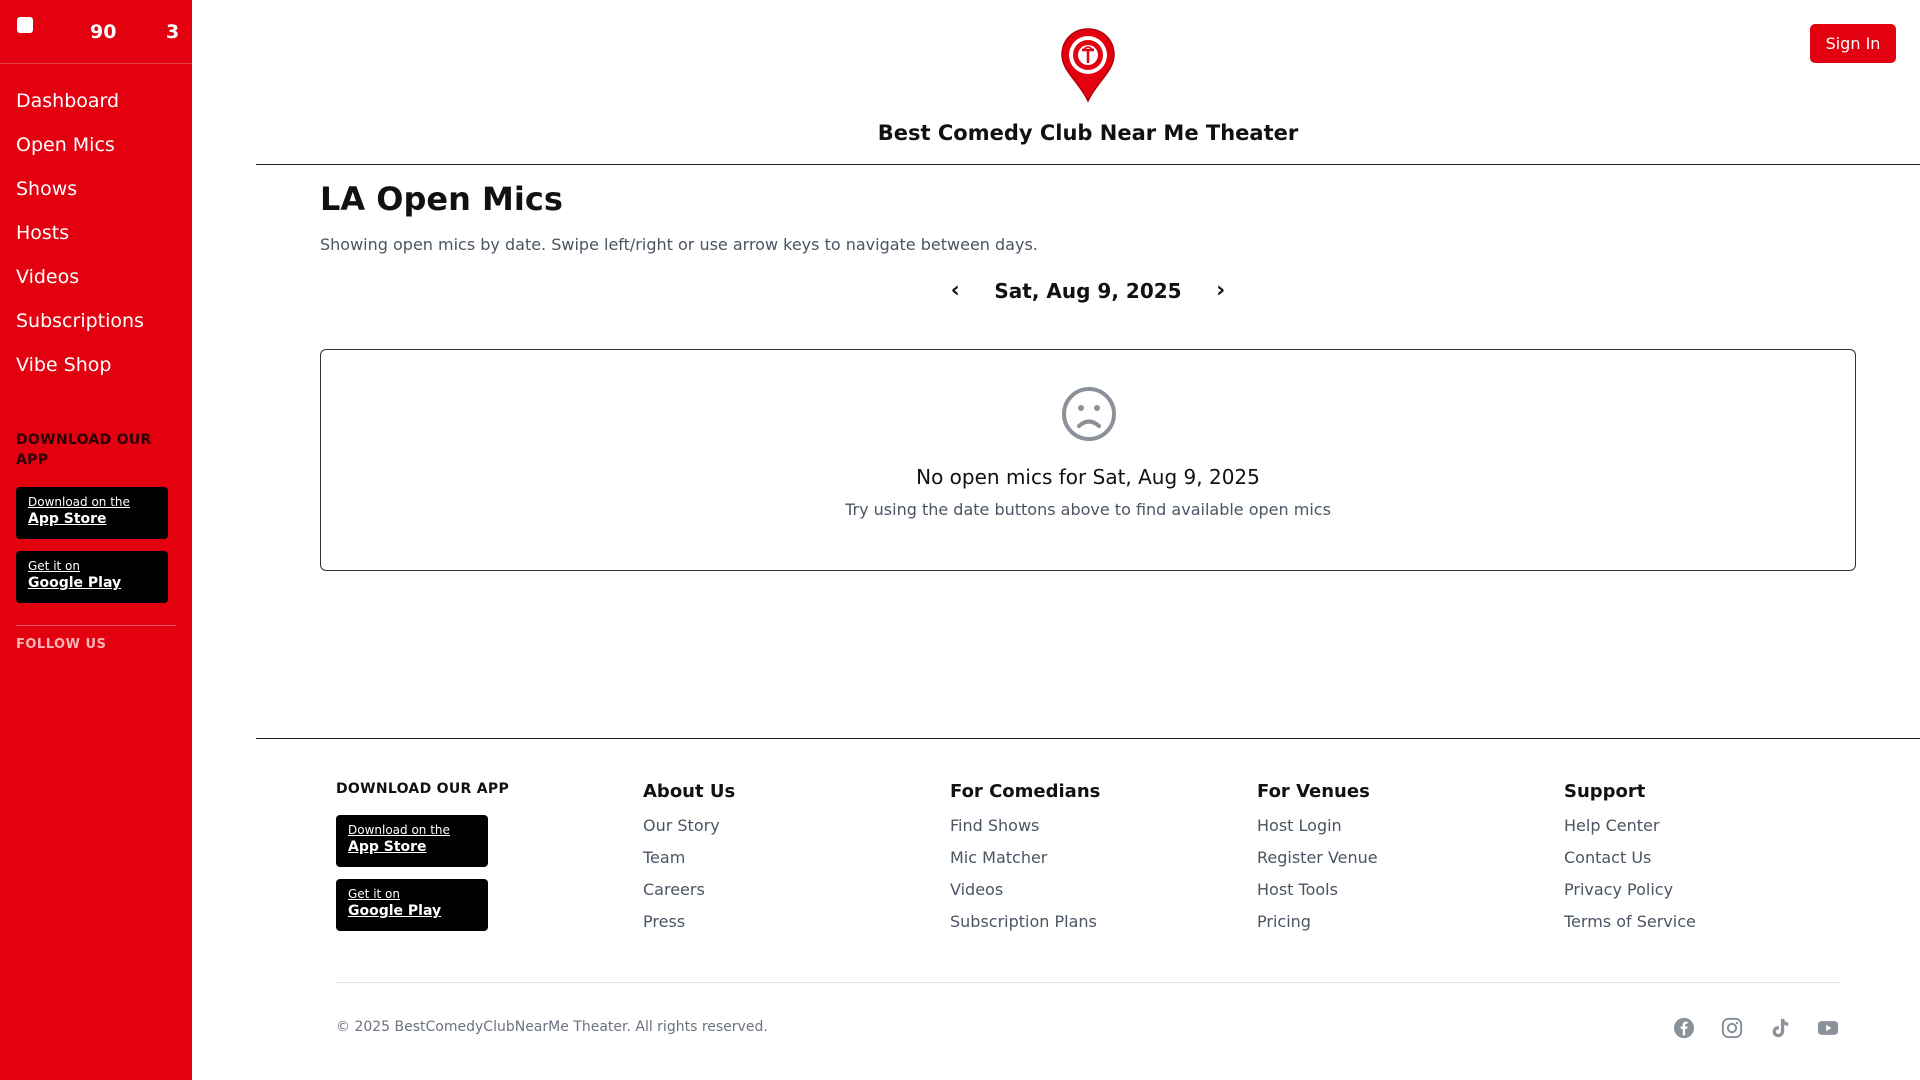 The width and height of the screenshot is (1920, 1080). What do you see at coordinates (689, 791) in the screenshot?
I see `footer-column-title: About Us` at bounding box center [689, 791].